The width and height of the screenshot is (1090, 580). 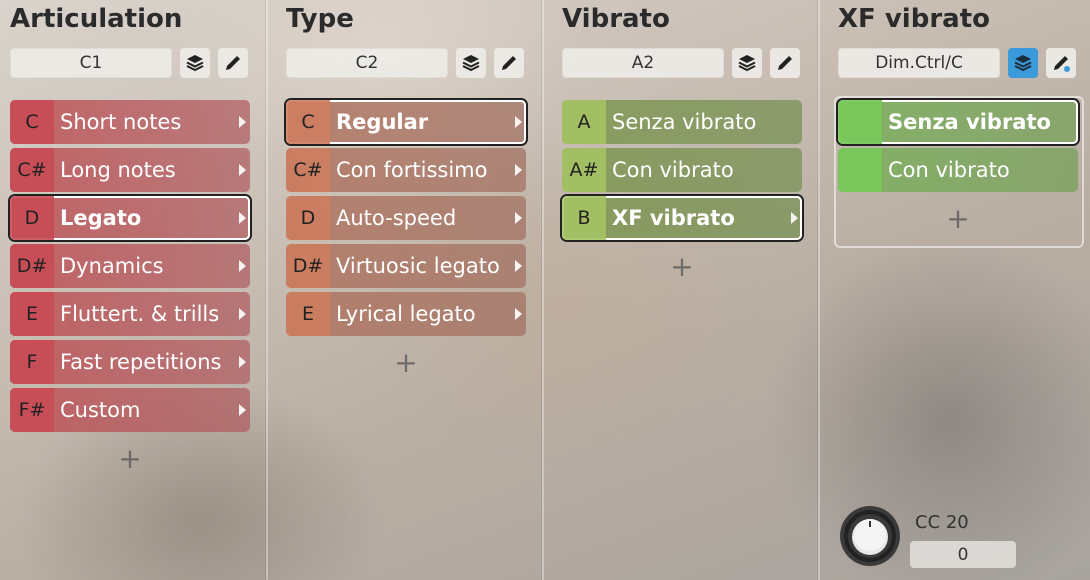 I want to click on item-label: Custom, so click(x=100, y=410).